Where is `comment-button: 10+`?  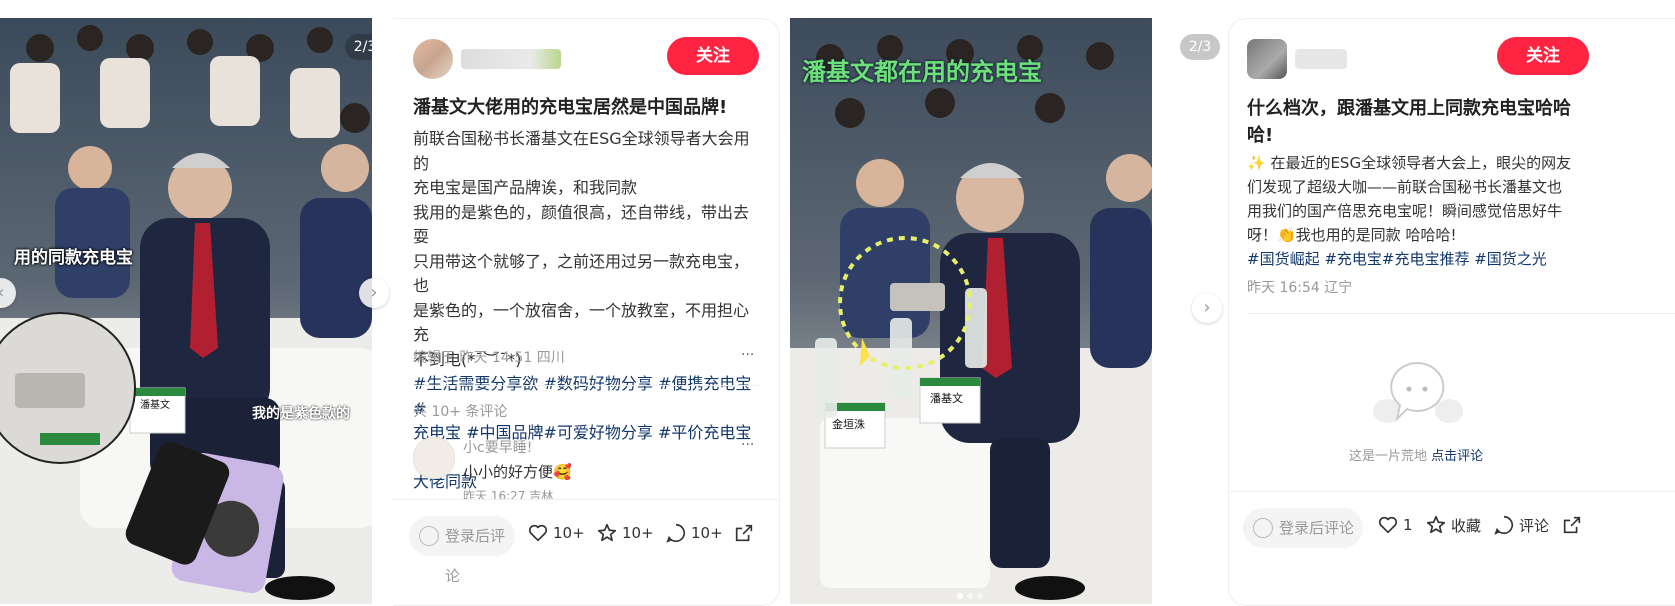 comment-button: 10+ is located at coordinates (694, 533).